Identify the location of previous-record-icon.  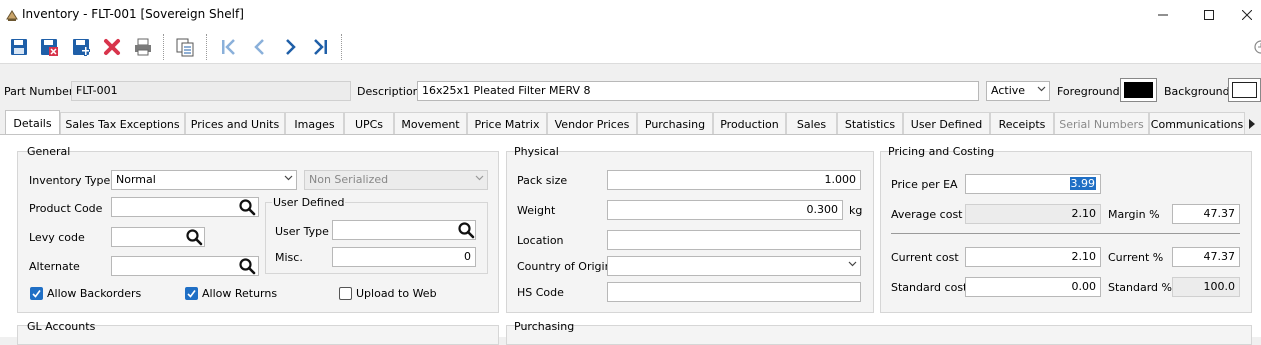
(259, 47).